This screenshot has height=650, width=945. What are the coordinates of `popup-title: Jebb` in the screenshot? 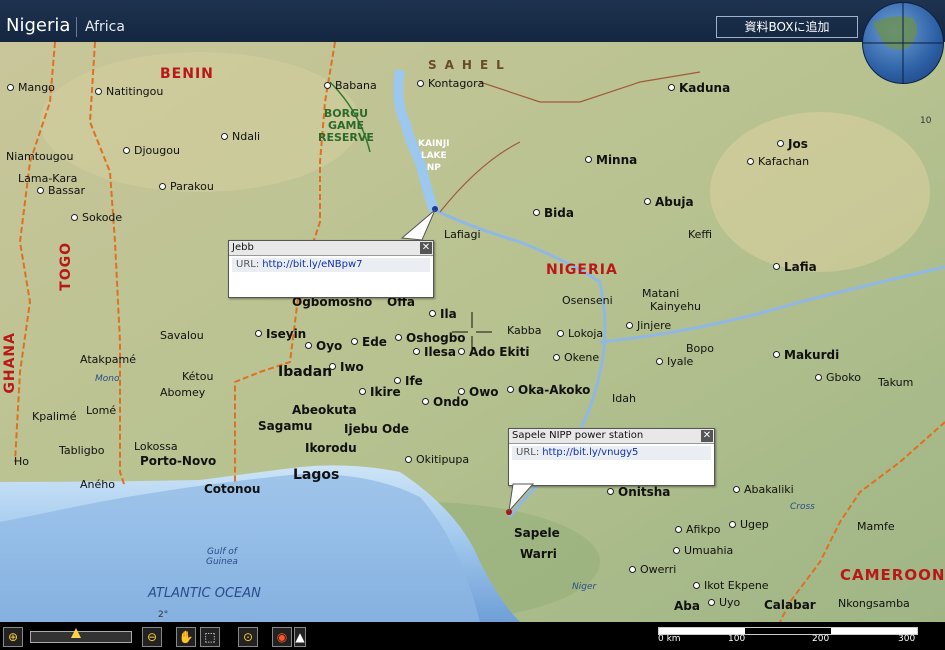 It's located at (243, 247).